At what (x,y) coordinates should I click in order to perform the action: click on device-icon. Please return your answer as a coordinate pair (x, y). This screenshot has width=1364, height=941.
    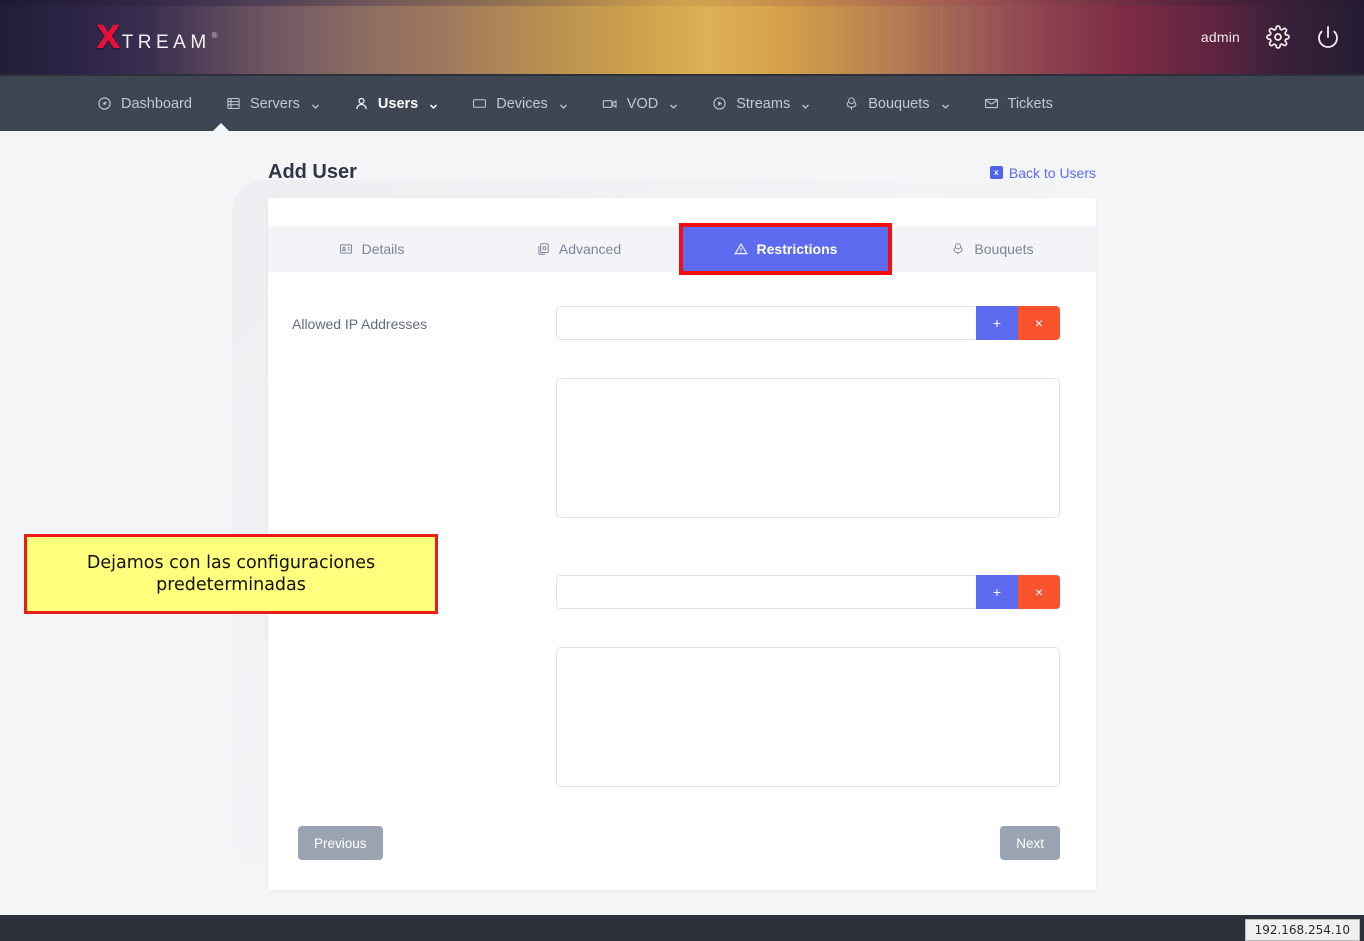
    Looking at the image, I should click on (479, 103).